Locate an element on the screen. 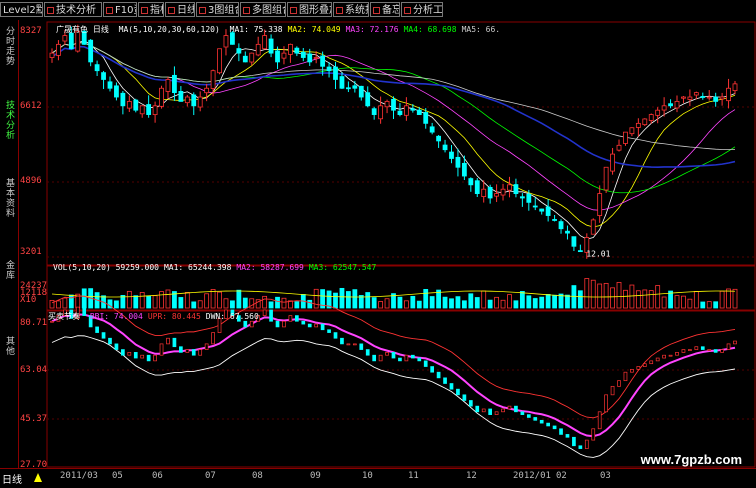  period-tab: 日线 is located at coordinates (12, 478).